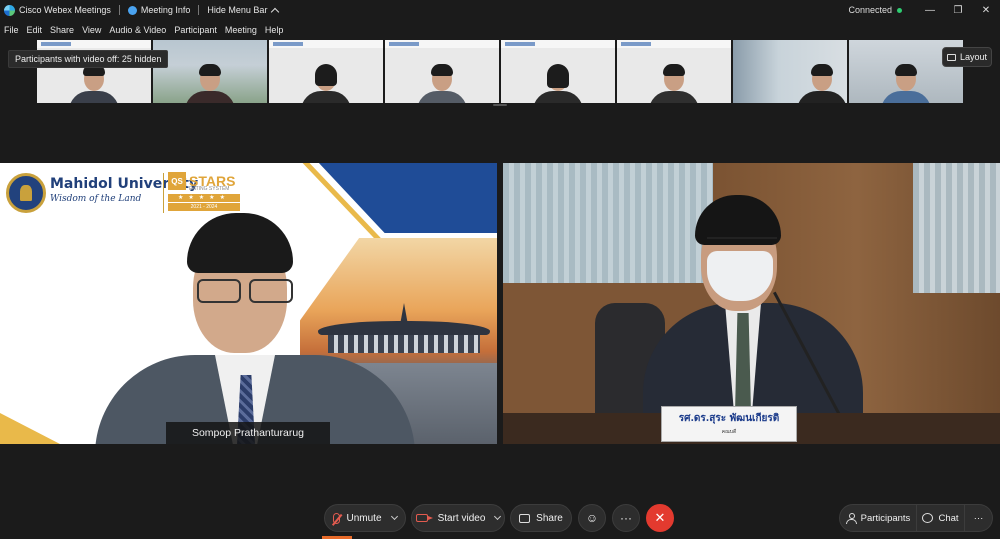  I want to click on leave-meeting-button: ✕, so click(660, 518).